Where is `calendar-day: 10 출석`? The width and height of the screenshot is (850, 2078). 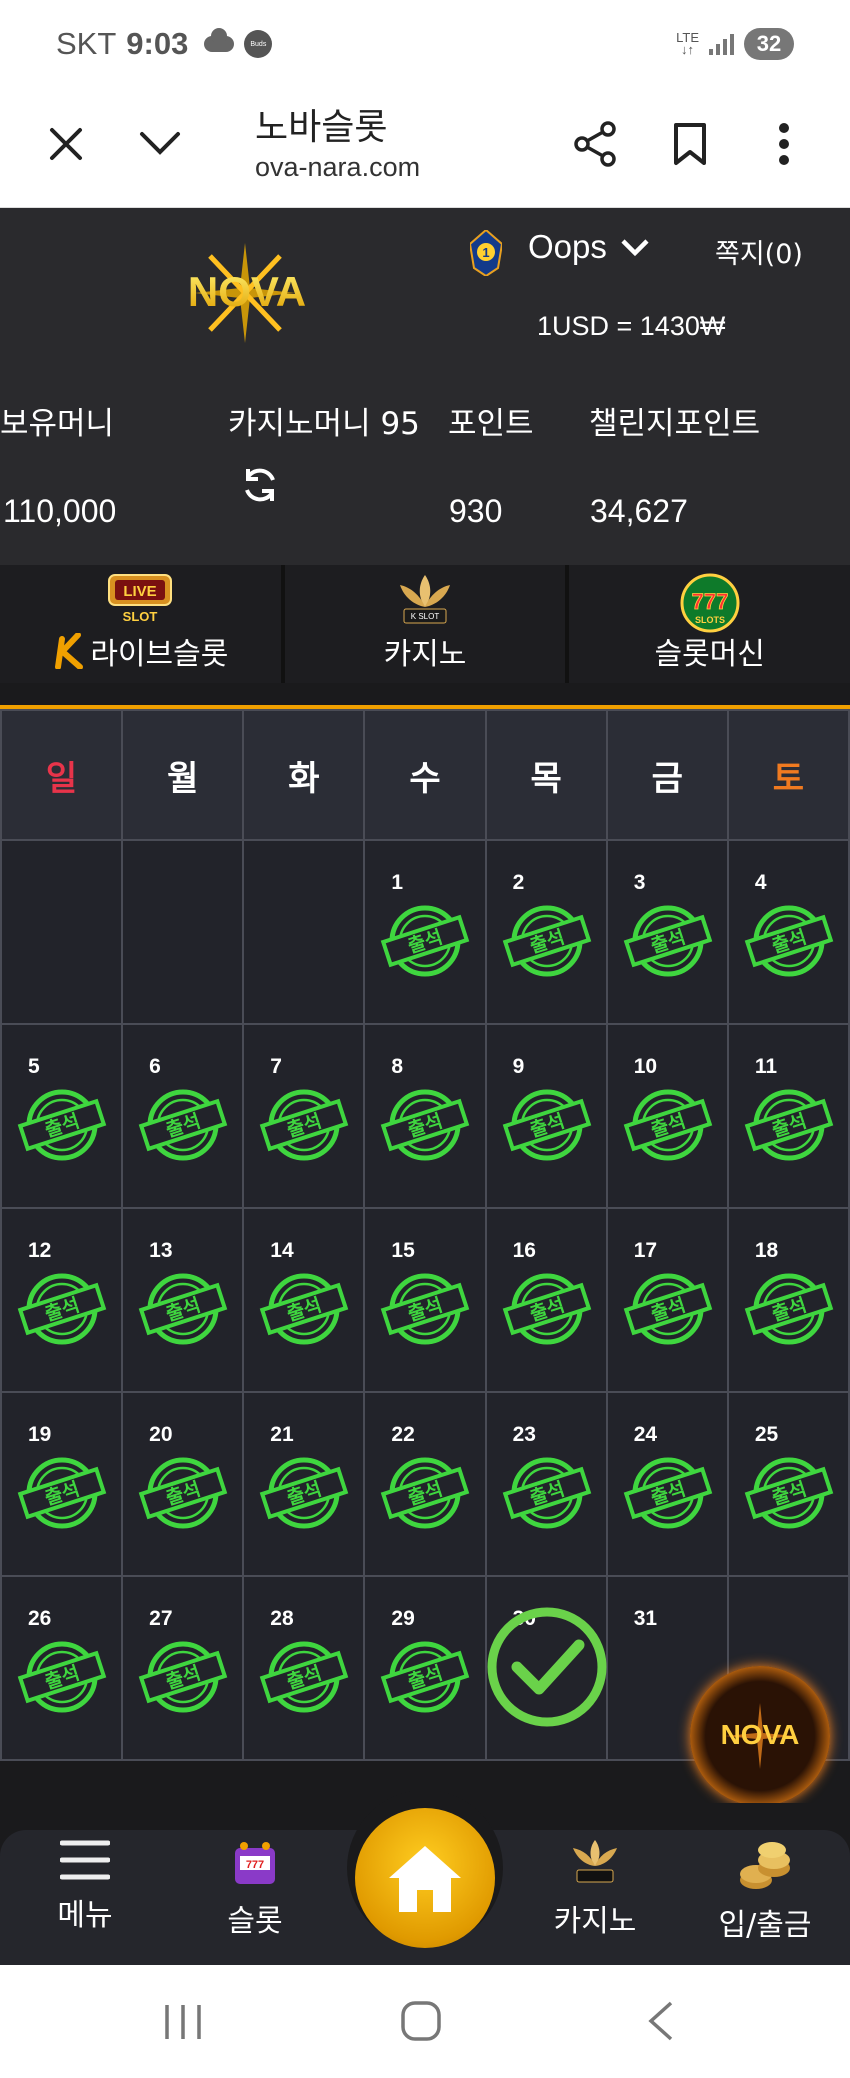
calendar-day: 10 출석 is located at coordinates (667, 1116).